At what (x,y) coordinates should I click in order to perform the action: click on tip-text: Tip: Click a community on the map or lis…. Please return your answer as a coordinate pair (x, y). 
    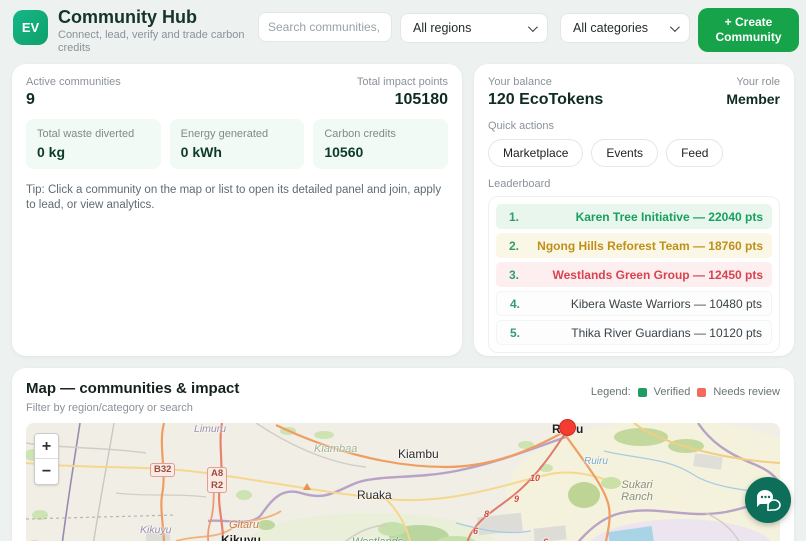
    Looking at the image, I should click on (234, 197).